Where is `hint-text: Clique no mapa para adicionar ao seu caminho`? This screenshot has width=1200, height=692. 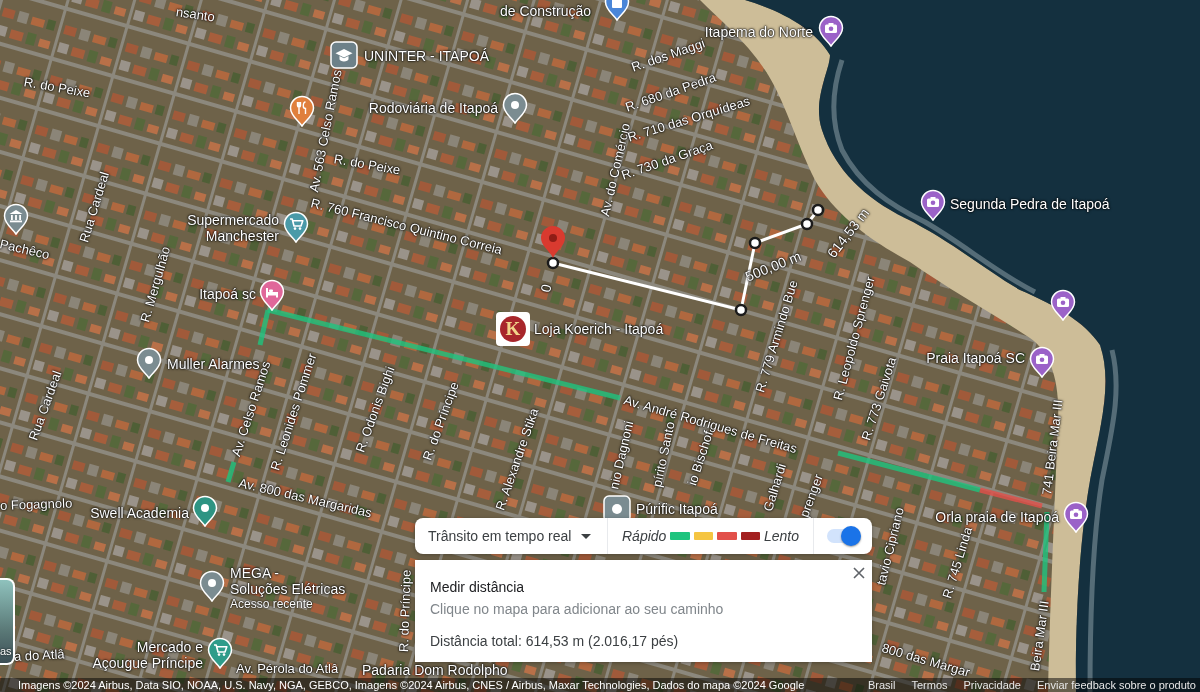
hint-text: Clique no mapa para adicionar ao seu caminho is located at coordinates (577, 609).